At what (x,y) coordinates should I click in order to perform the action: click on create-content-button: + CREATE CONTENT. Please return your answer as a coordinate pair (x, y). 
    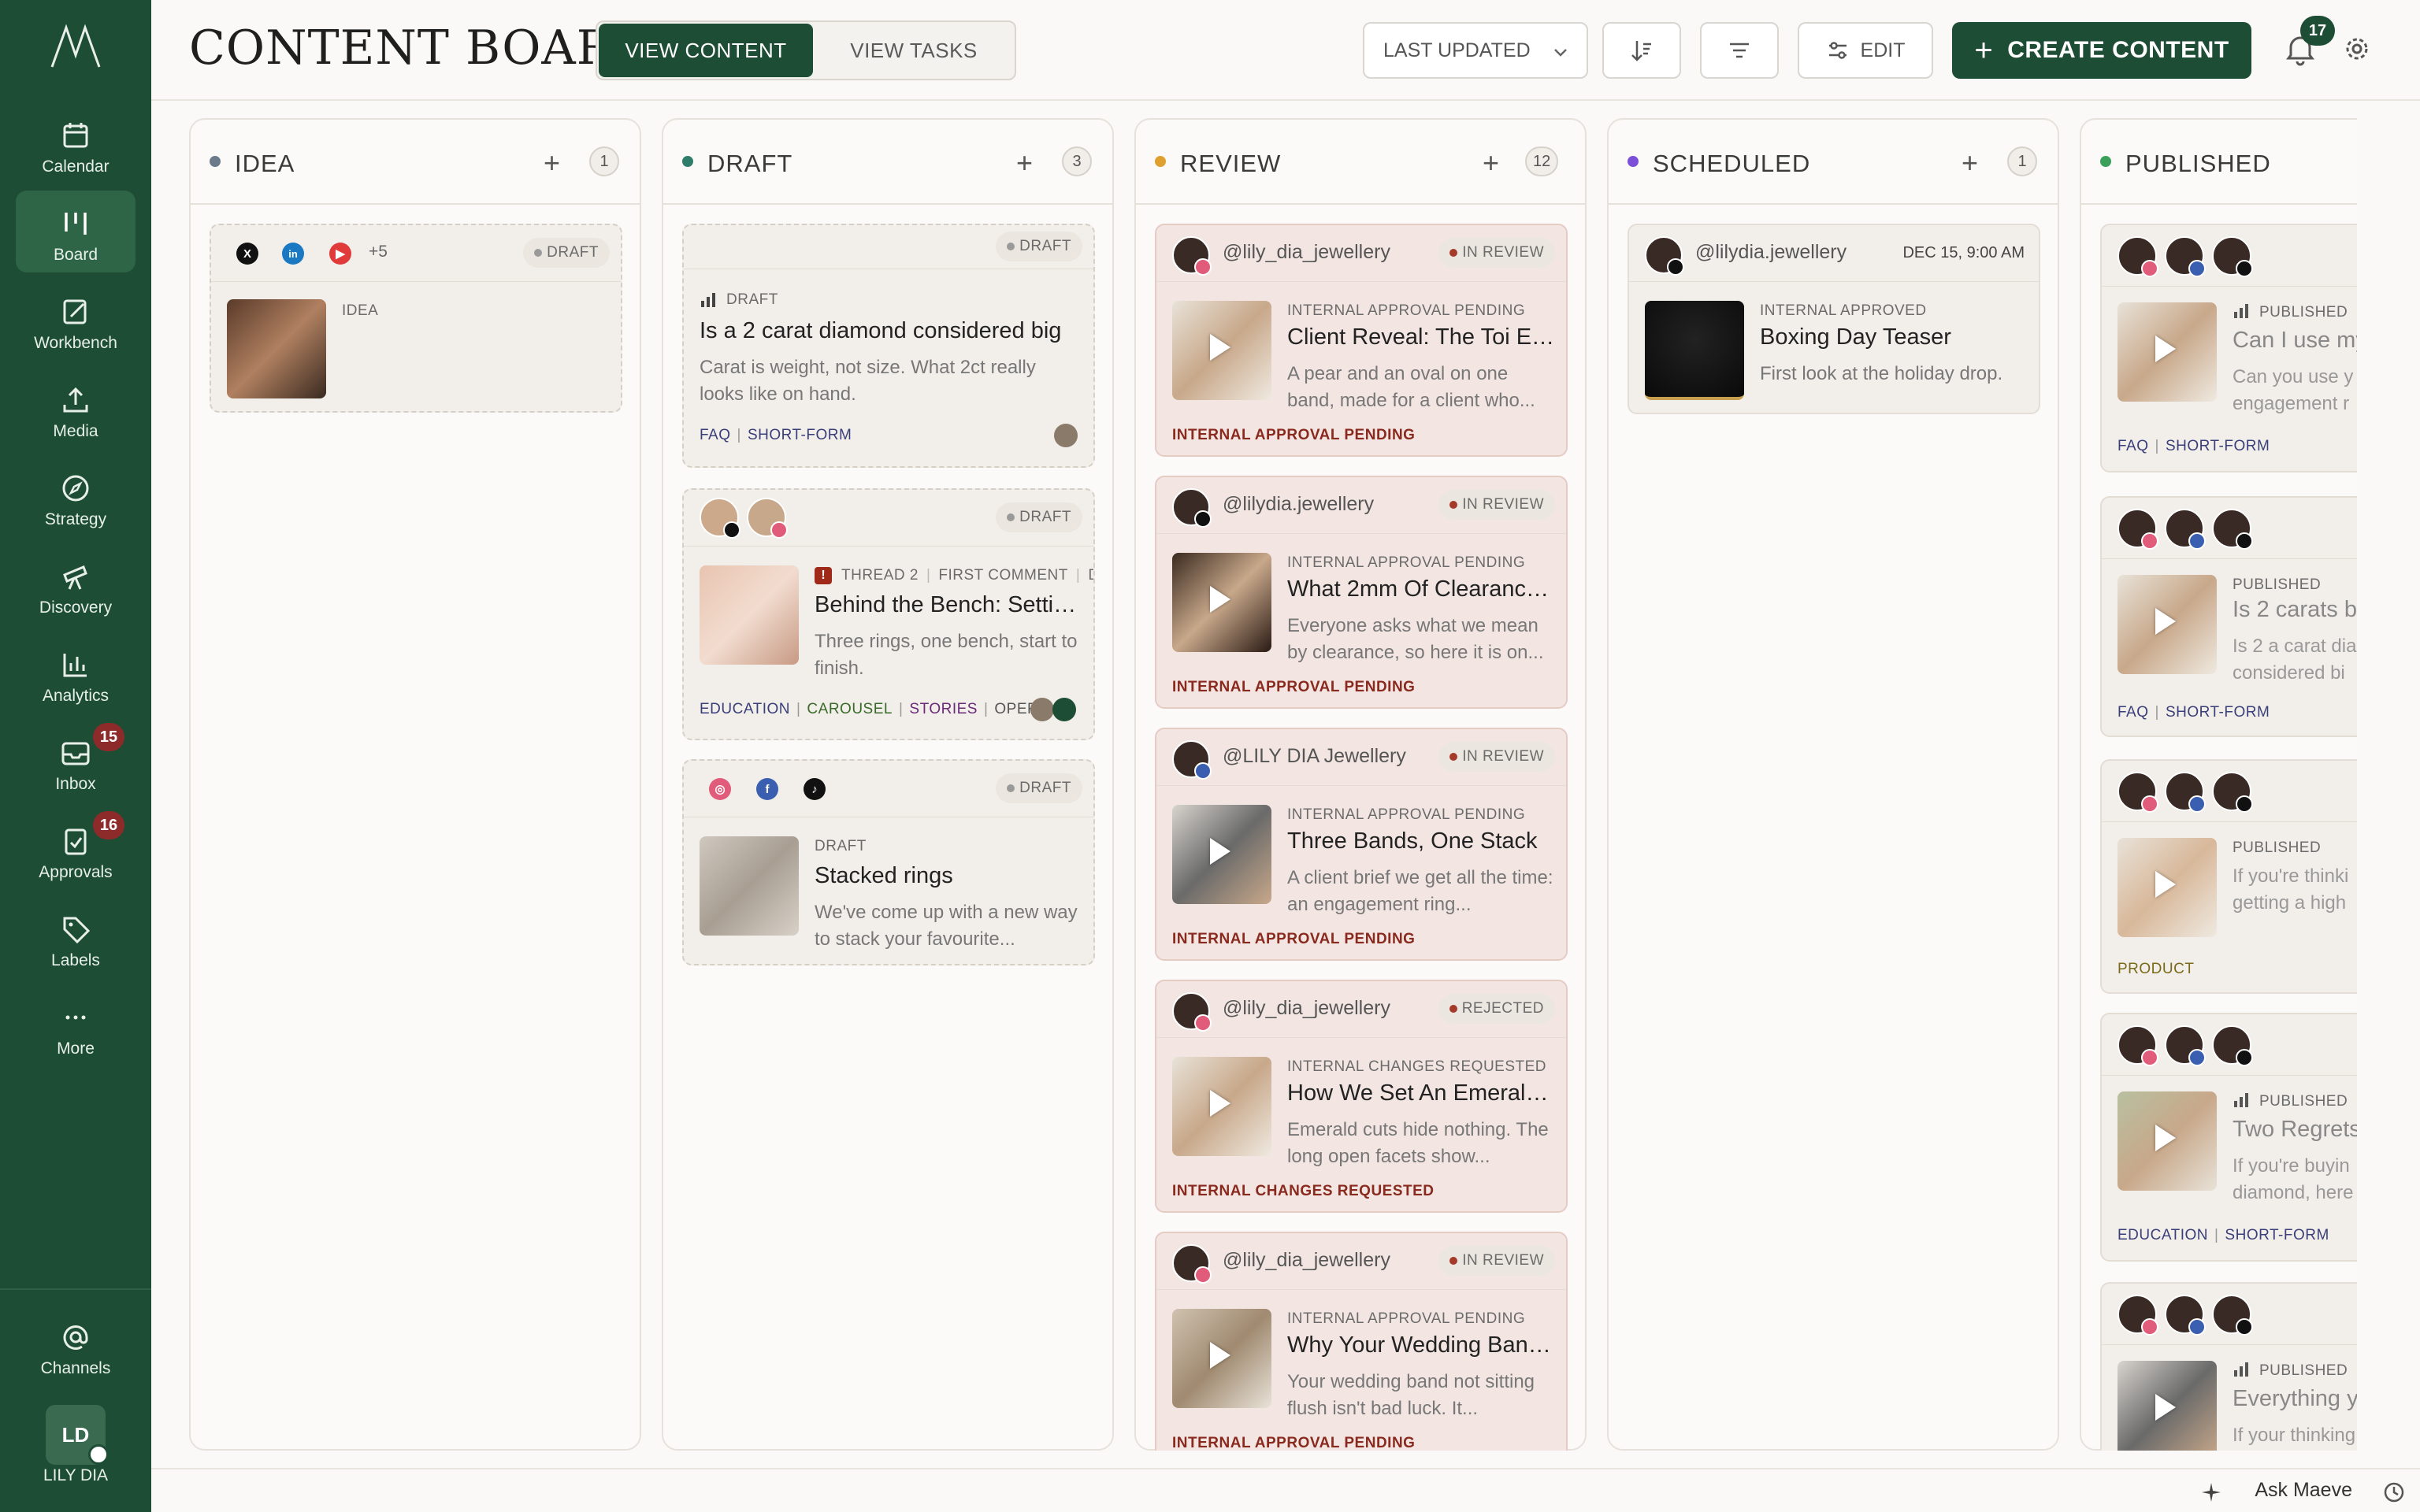
    Looking at the image, I should click on (2101, 50).